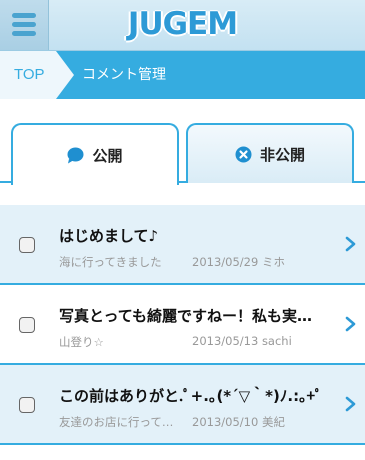  What do you see at coordinates (109, 236) in the screenshot?
I see `comment-title: はじめまして♪` at bounding box center [109, 236].